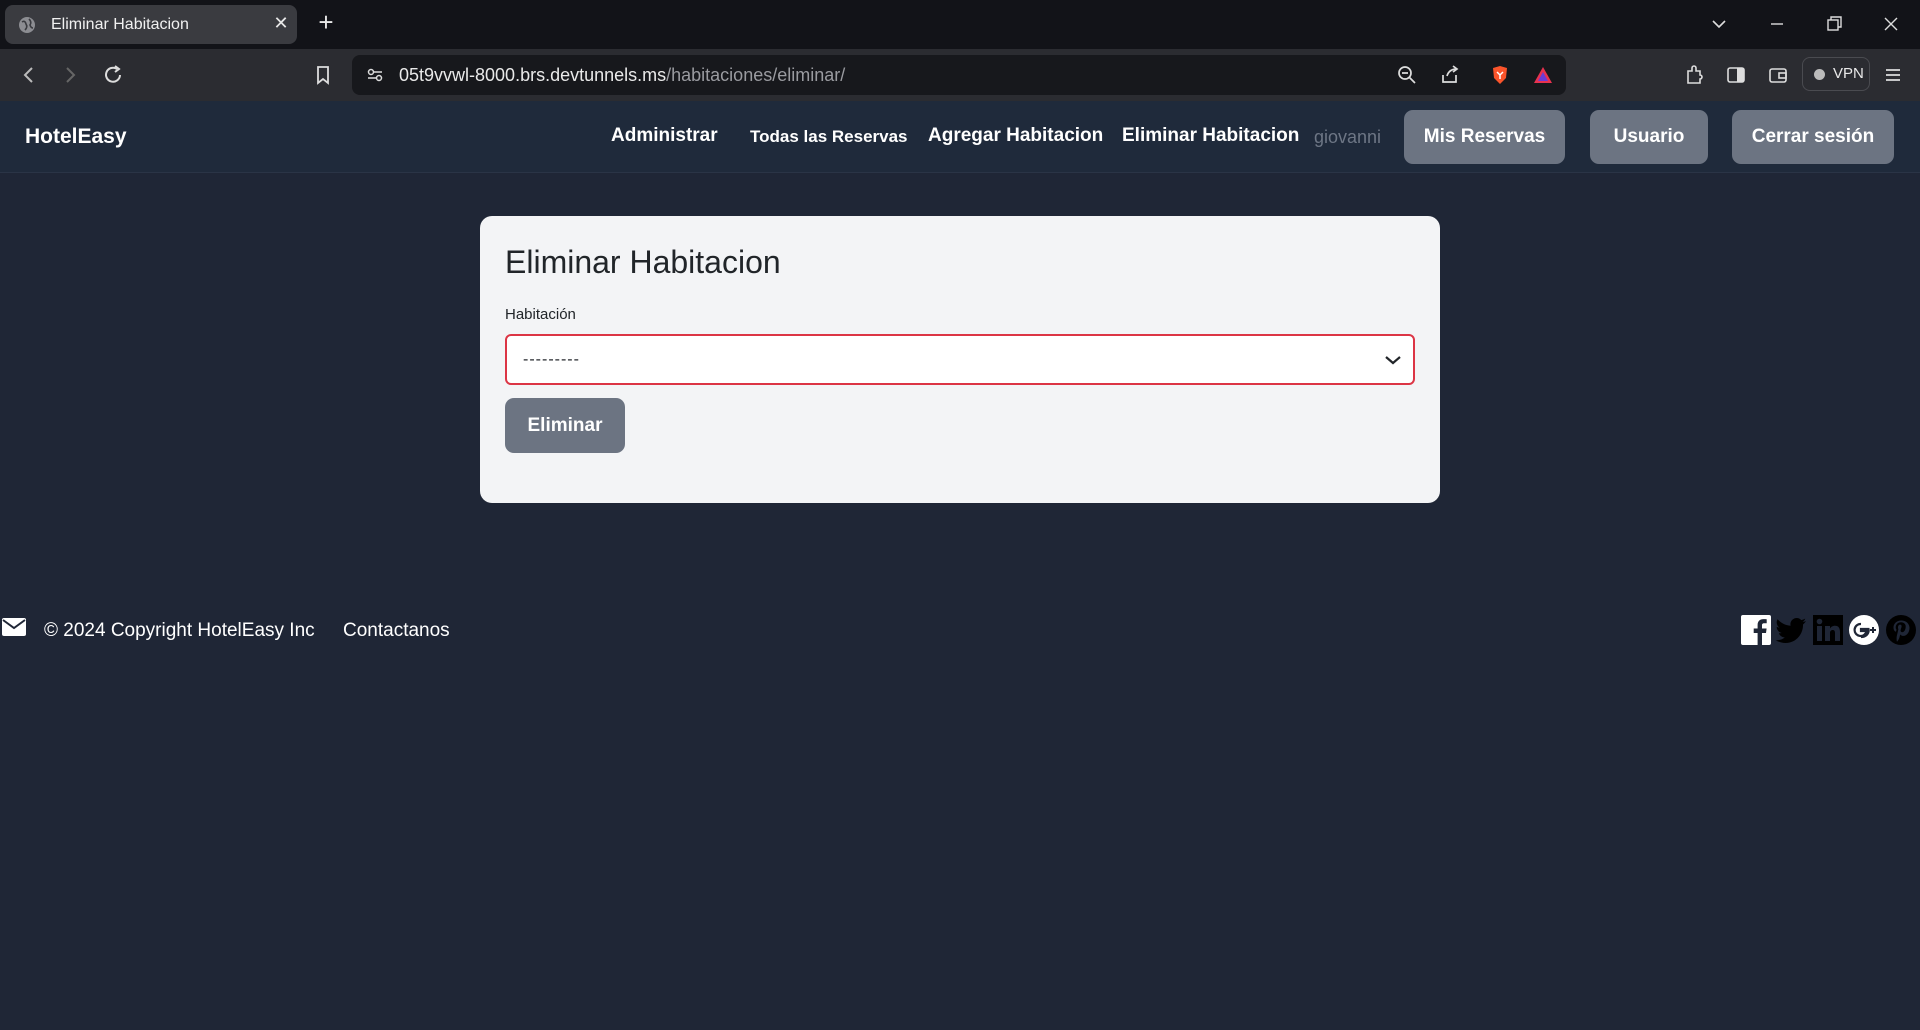 Image resolution: width=1920 pixels, height=1030 pixels. I want to click on footer-copyright: © 2024 Copyright HotelEasy Inc, so click(179, 630).